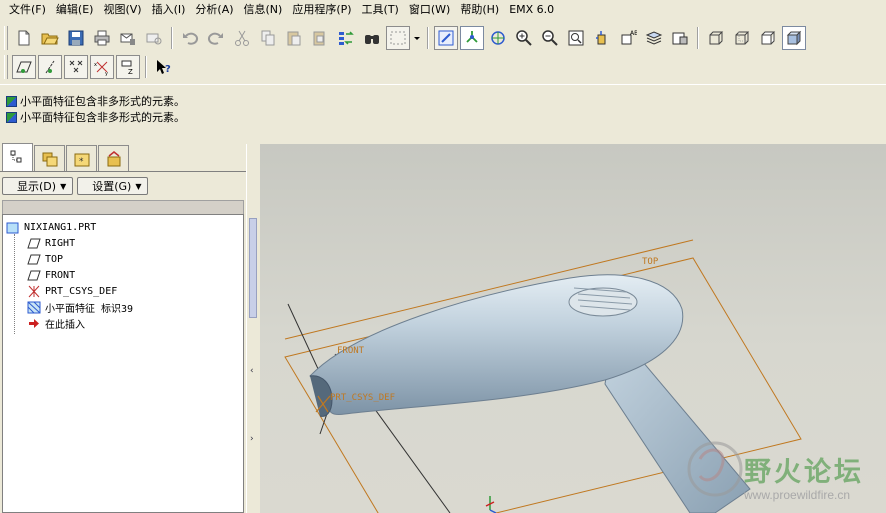  I want to click on zoom-out-button, so click(550, 38).